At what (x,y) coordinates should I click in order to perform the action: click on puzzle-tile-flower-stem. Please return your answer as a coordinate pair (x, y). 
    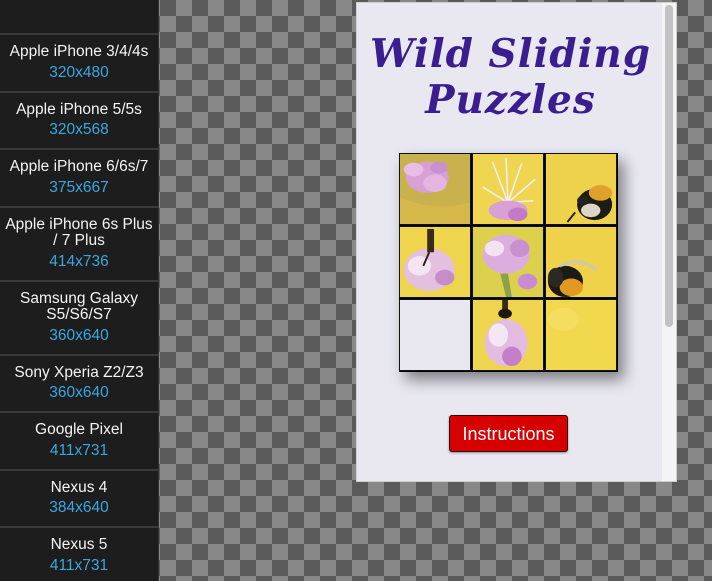
    Looking at the image, I should click on (508, 335).